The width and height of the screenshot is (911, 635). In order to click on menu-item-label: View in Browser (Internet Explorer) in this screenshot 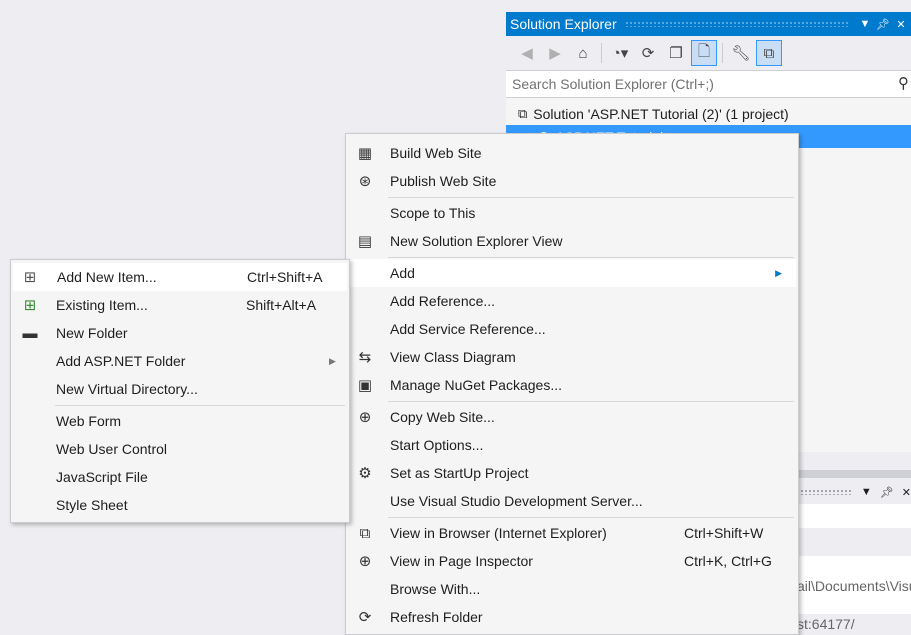, I will do `click(498, 533)`.